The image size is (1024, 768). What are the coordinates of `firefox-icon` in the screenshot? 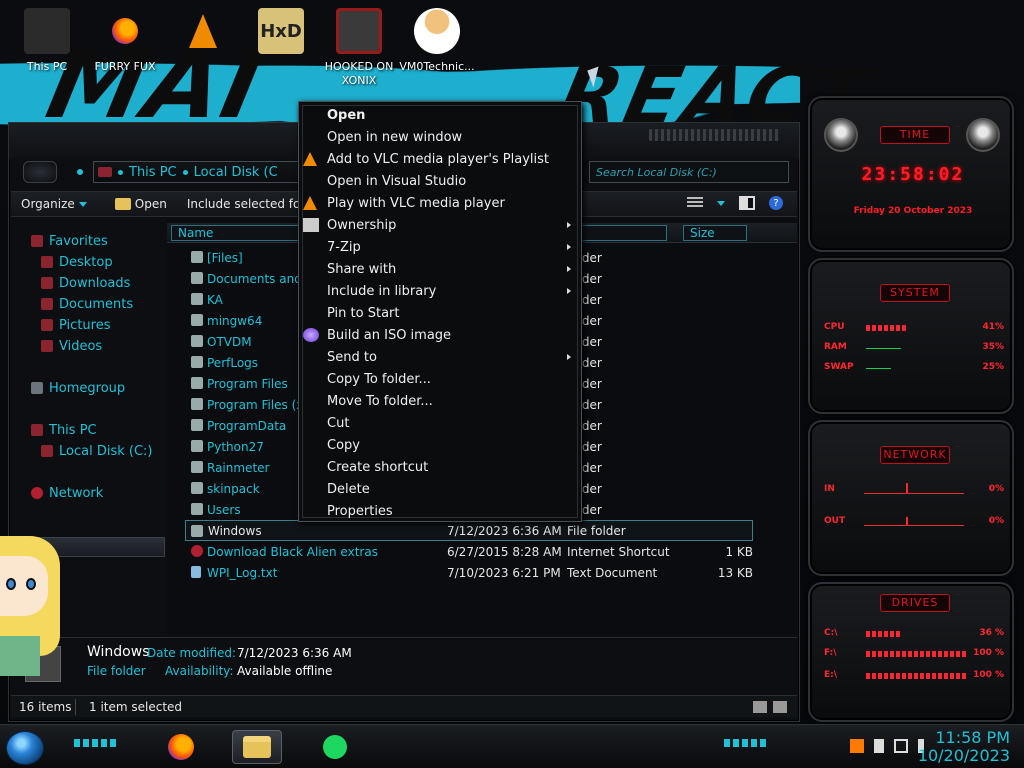 It's located at (181, 747).